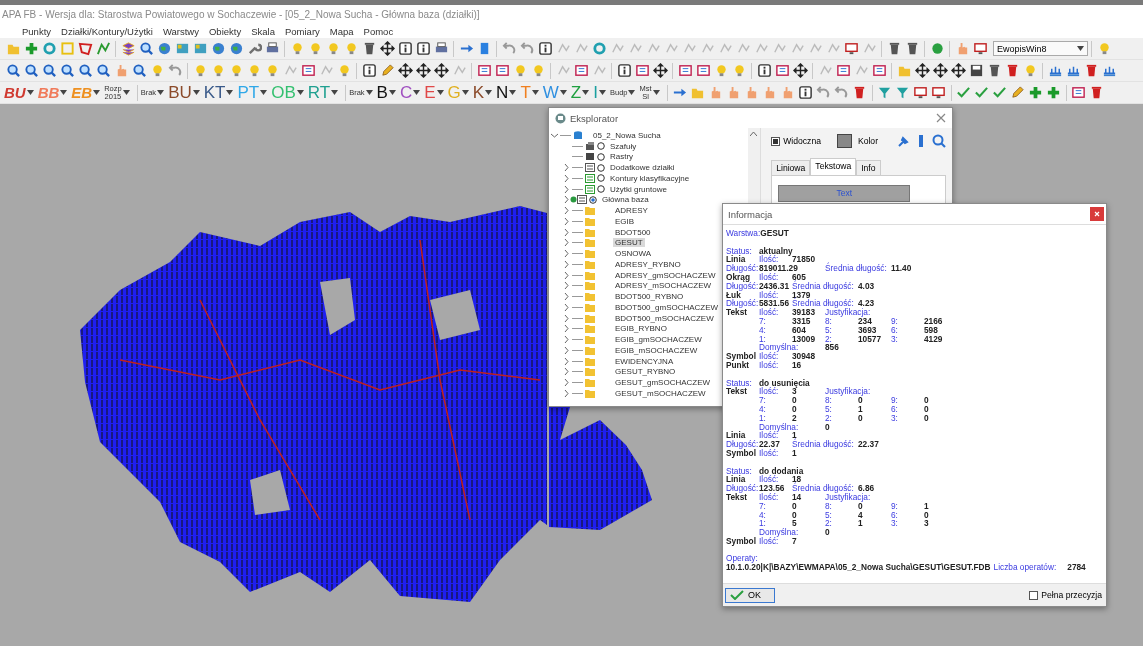 Image resolution: width=1143 pixels, height=646 pixels. I want to click on tree-item: BDOT500_RYBNO, so click(649, 297).